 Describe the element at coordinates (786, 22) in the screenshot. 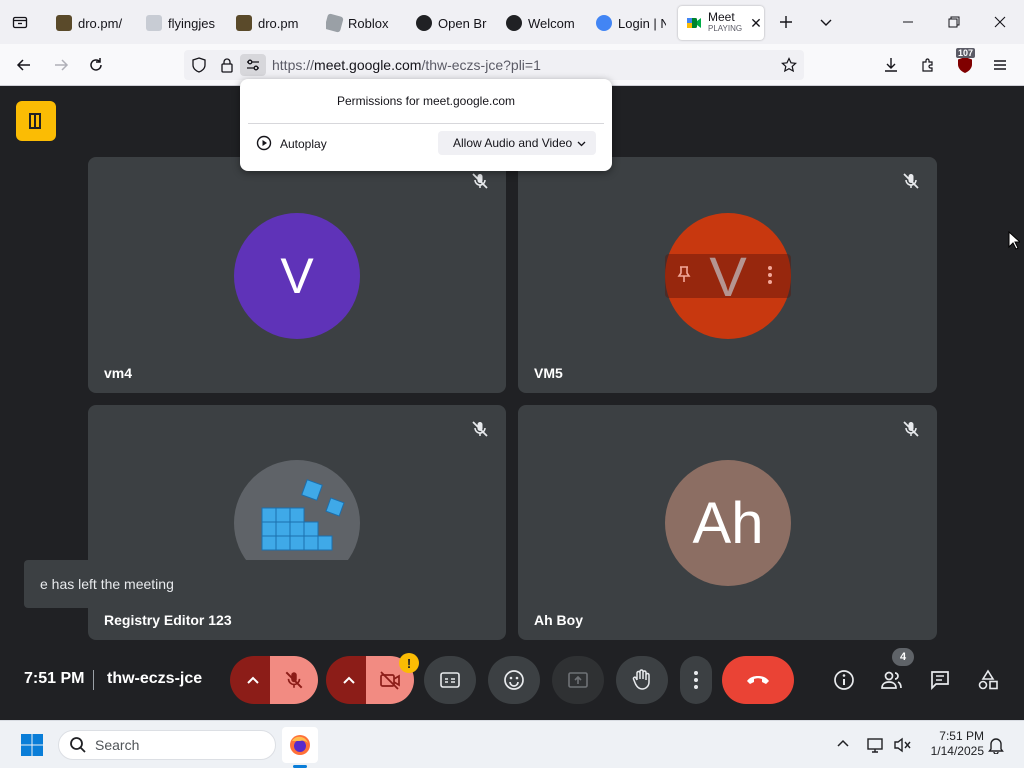

I see `new-tab-icon` at that location.